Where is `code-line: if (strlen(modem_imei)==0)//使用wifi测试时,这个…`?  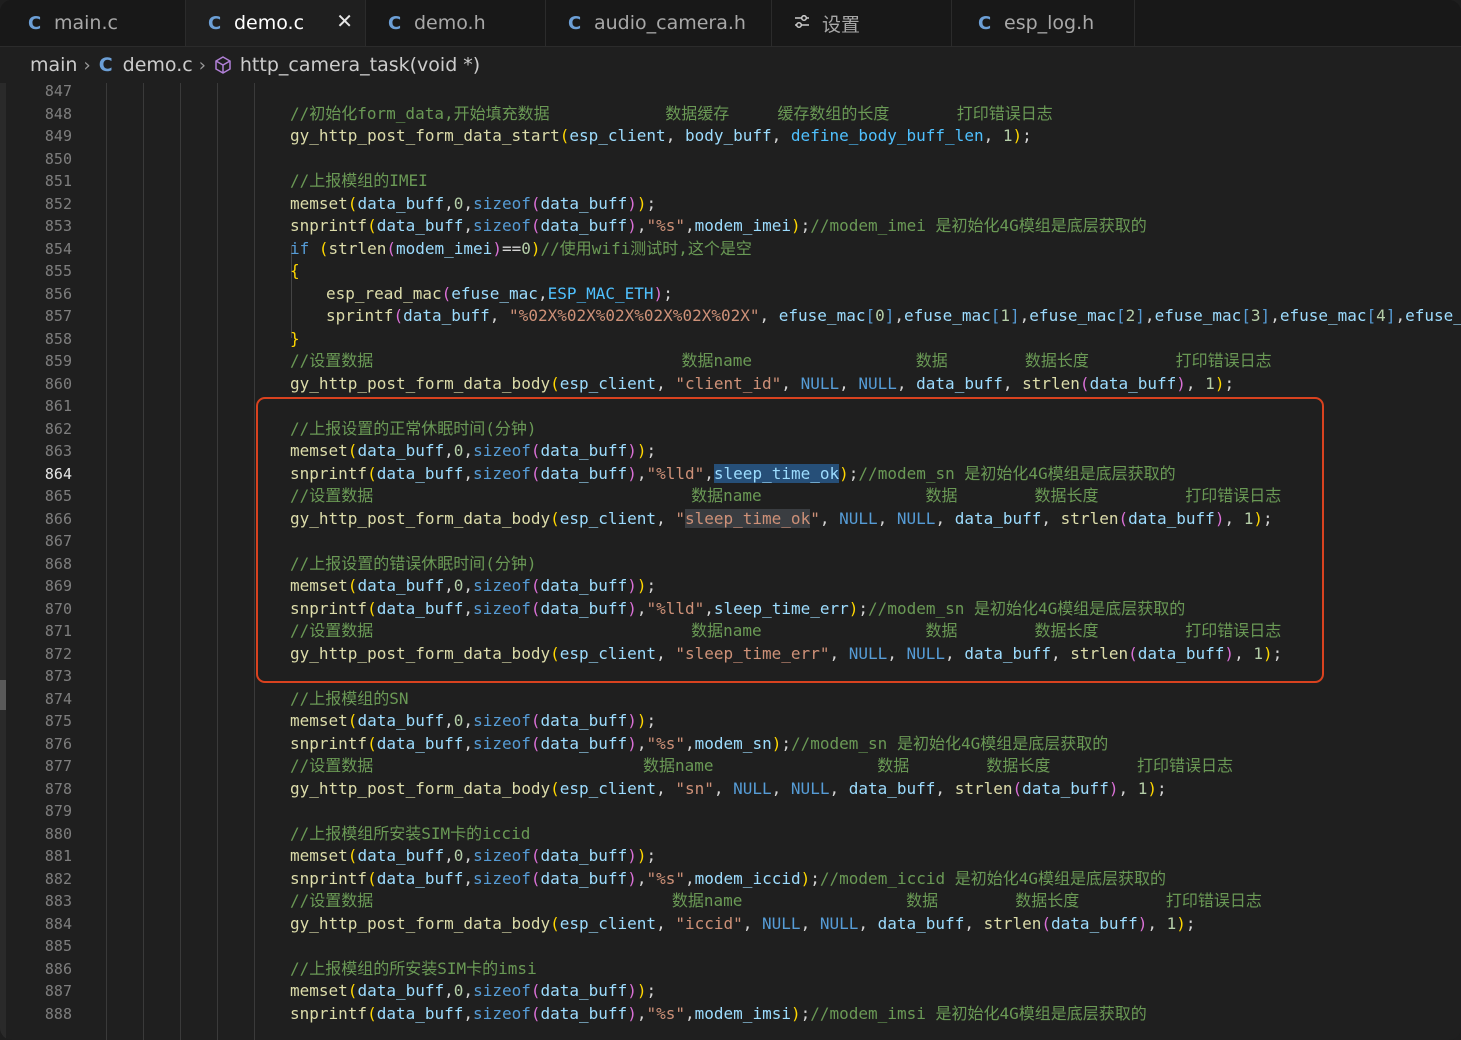 code-line: if (strlen(modem_imei)==0)//使用wifi测试时,这个… is located at coordinates (521, 249).